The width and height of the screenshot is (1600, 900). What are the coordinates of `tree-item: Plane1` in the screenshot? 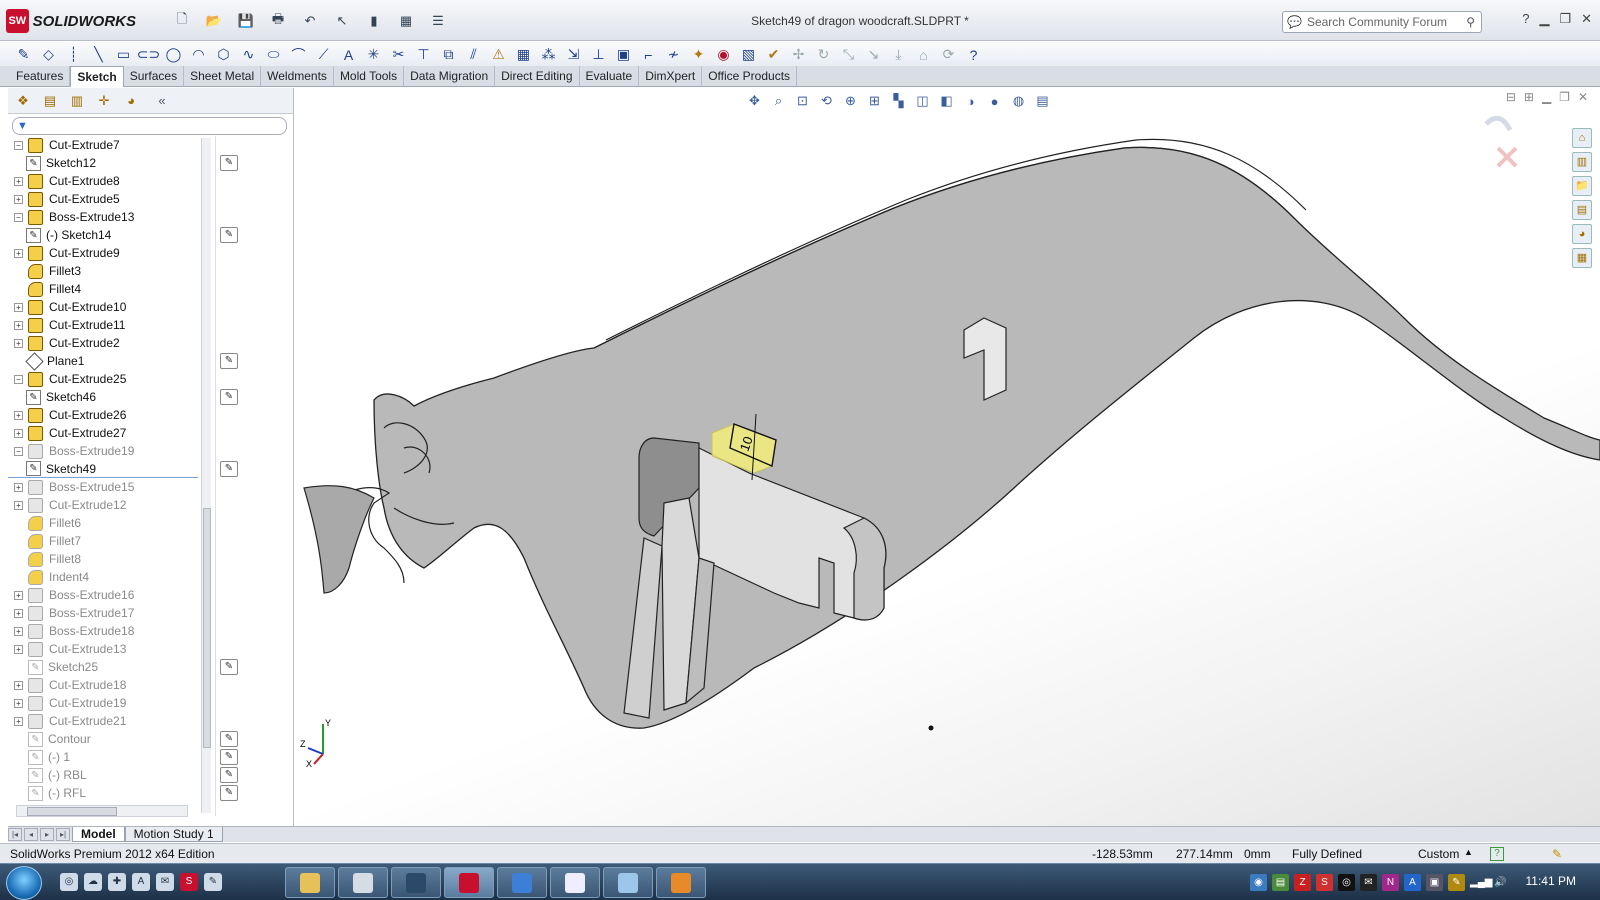 It's located at (103, 361).